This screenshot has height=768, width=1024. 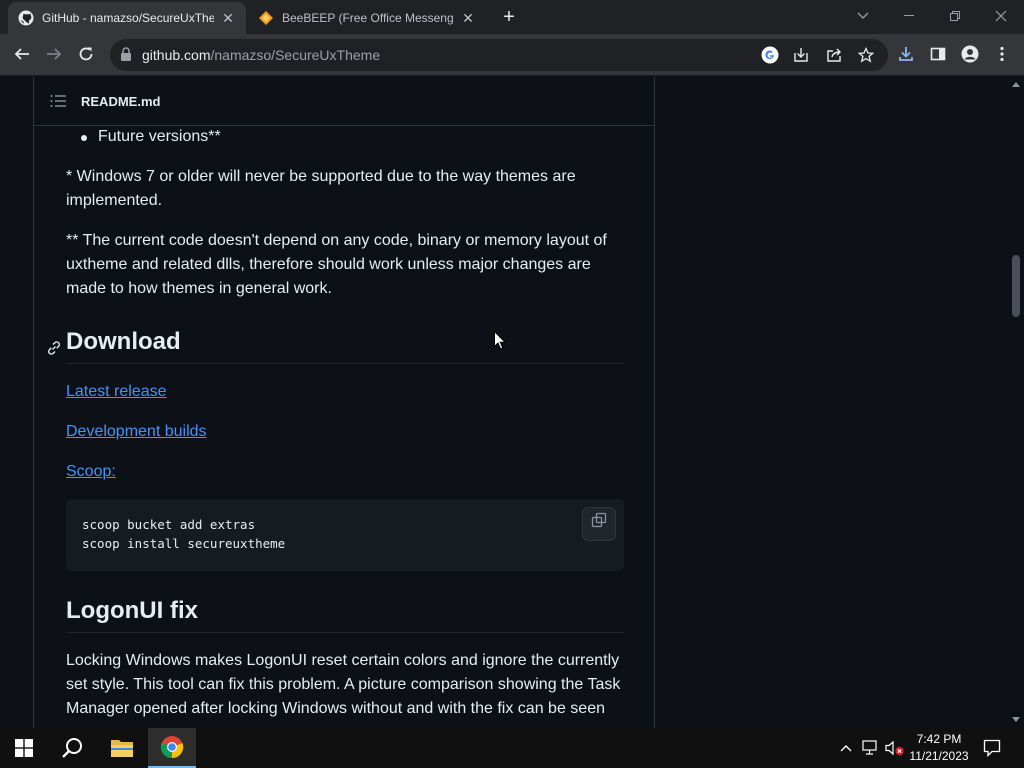 What do you see at coordinates (939, 756) in the screenshot?
I see `clock-date: 11/21/2023` at bounding box center [939, 756].